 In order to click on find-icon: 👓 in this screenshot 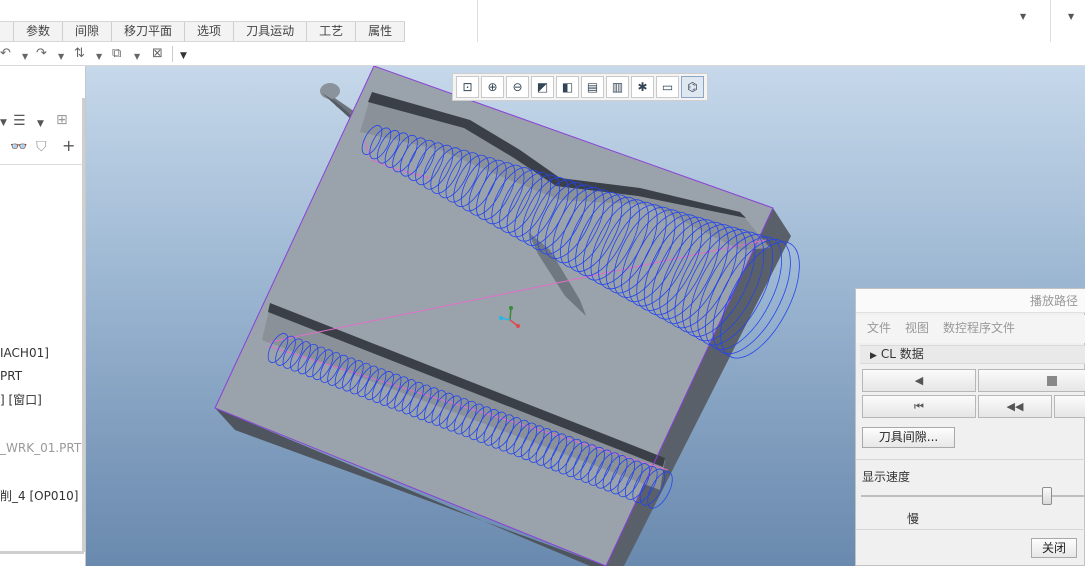, I will do `click(18, 147)`.